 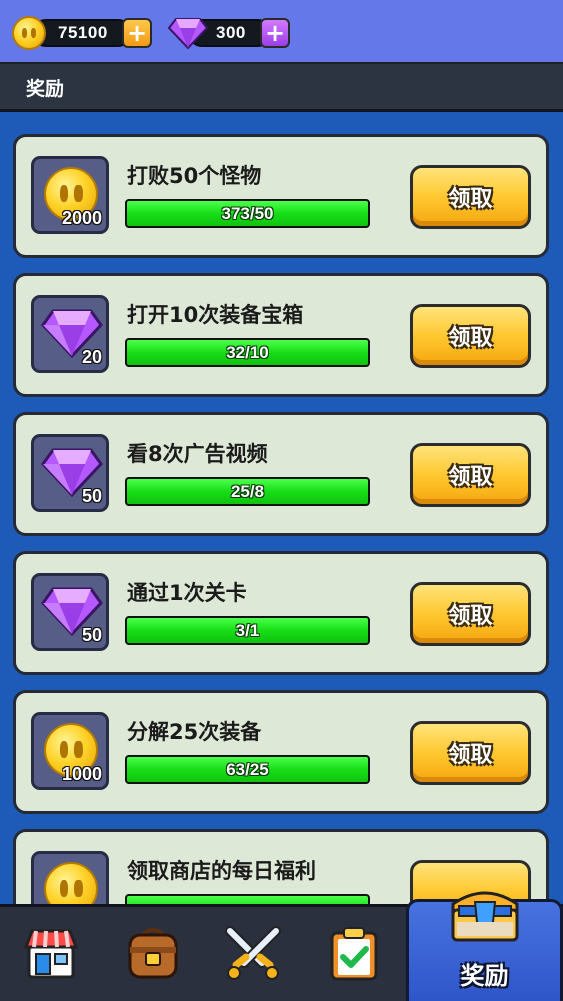 I want to click on shop-icon, so click(x=51, y=954).